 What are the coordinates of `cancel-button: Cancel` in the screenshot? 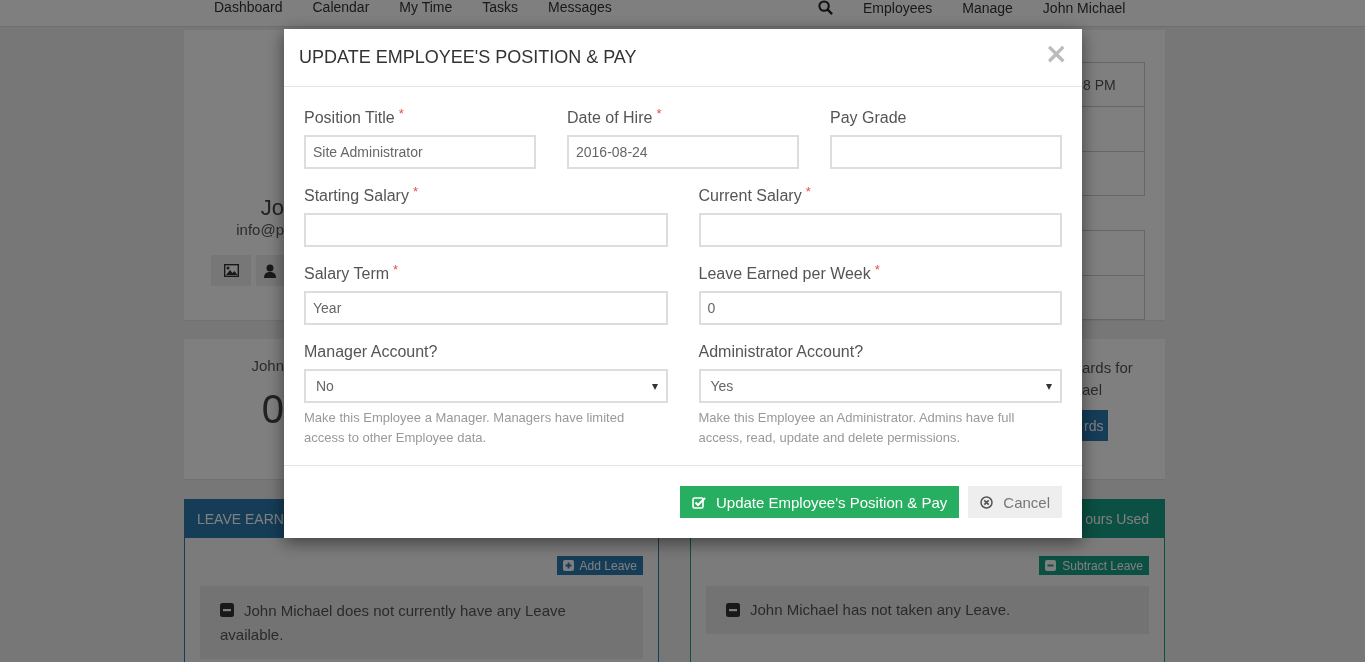 It's located at (1015, 502).